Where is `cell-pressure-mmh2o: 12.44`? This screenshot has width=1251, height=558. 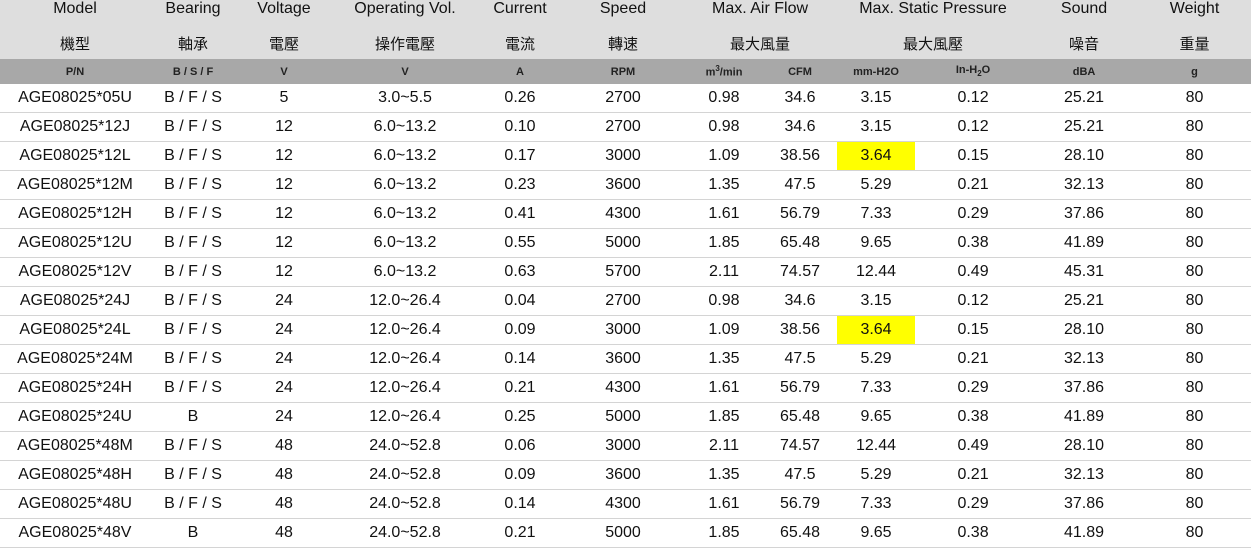
cell-pressure-mmh2o: 12.44 is located at coordinates (876, 446).